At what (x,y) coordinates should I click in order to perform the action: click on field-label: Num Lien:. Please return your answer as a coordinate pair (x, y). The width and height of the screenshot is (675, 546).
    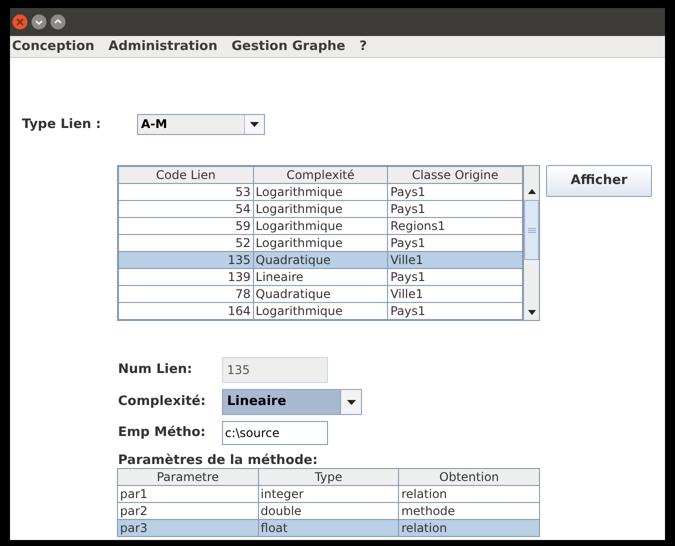
    Looking at the image, I should click on (156, 370).